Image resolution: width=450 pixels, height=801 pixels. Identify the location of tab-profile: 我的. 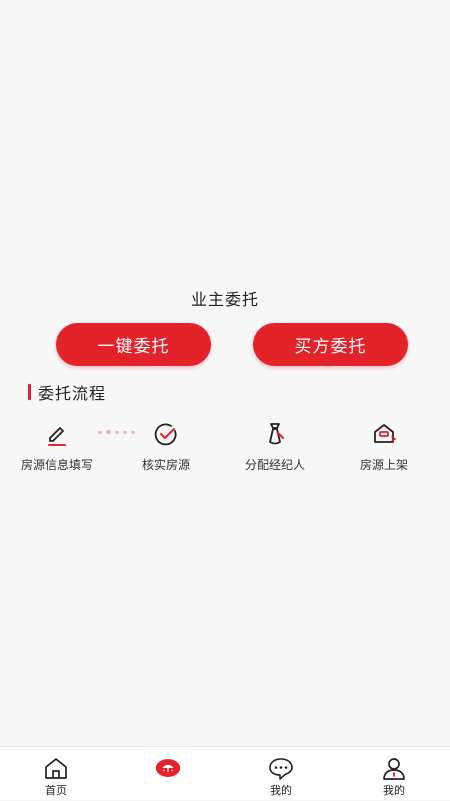
(394, 774).